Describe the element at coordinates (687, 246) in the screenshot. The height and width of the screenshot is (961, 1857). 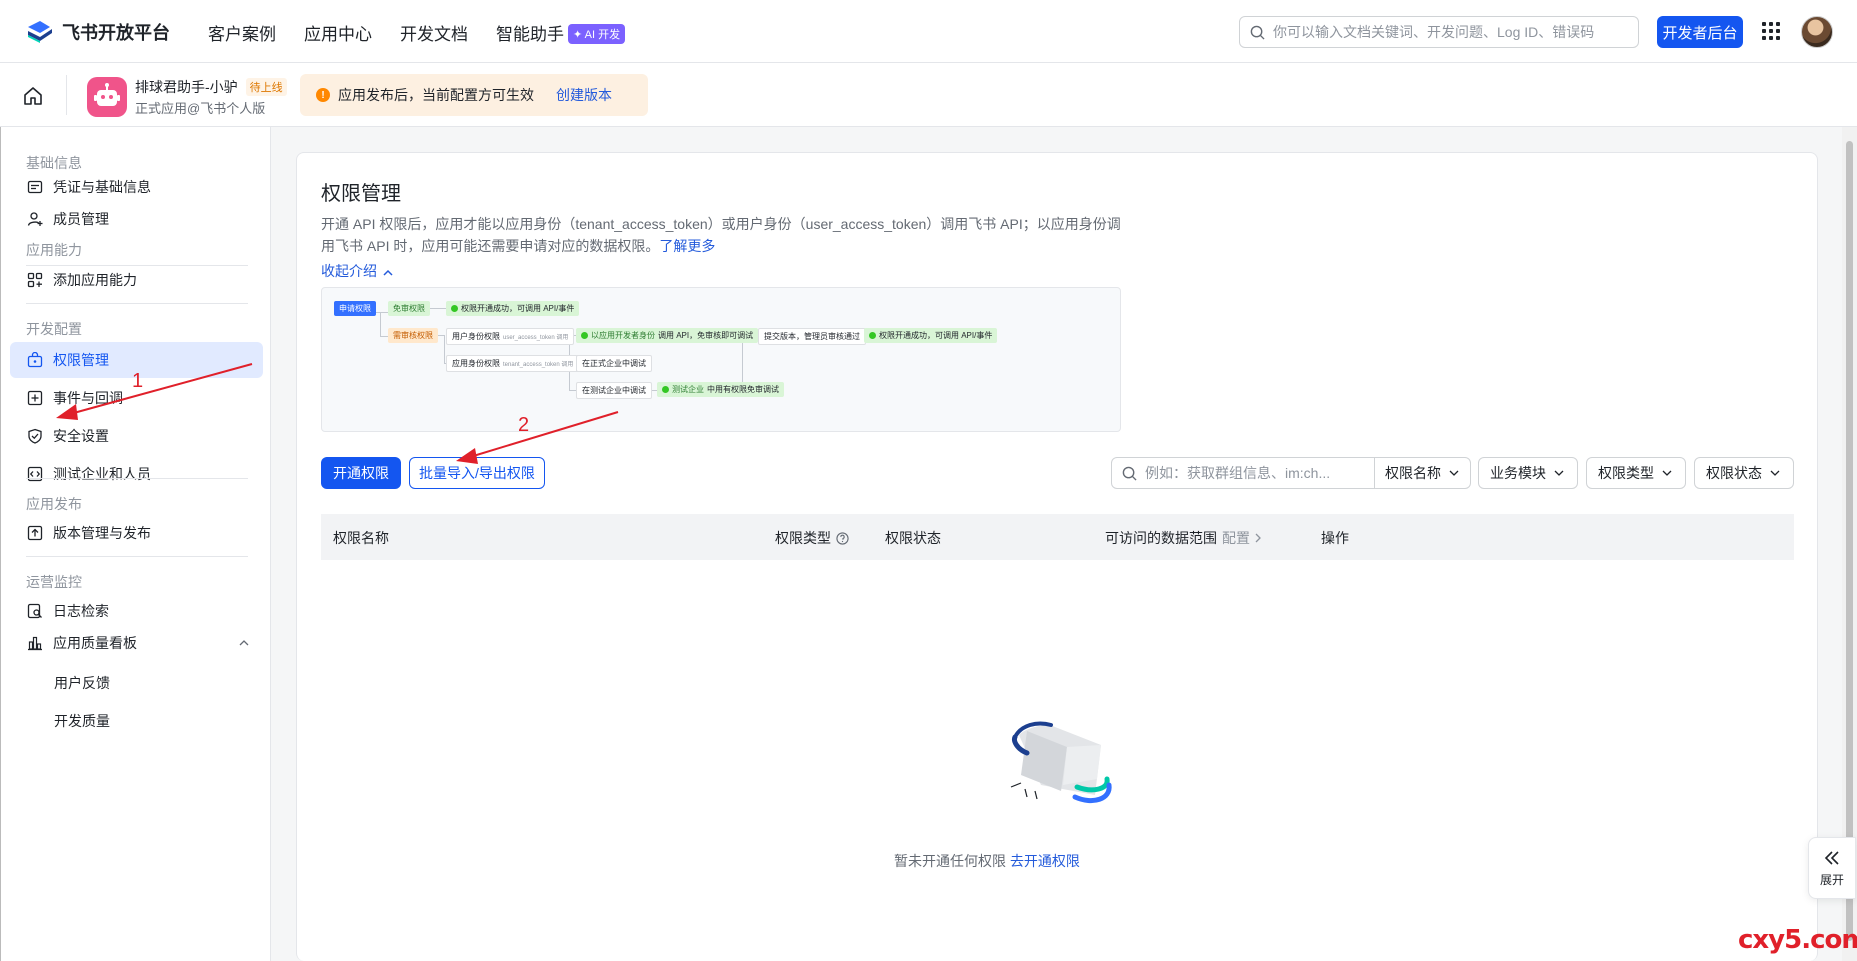
I see `learn-more-link: 了解更多` at that location.